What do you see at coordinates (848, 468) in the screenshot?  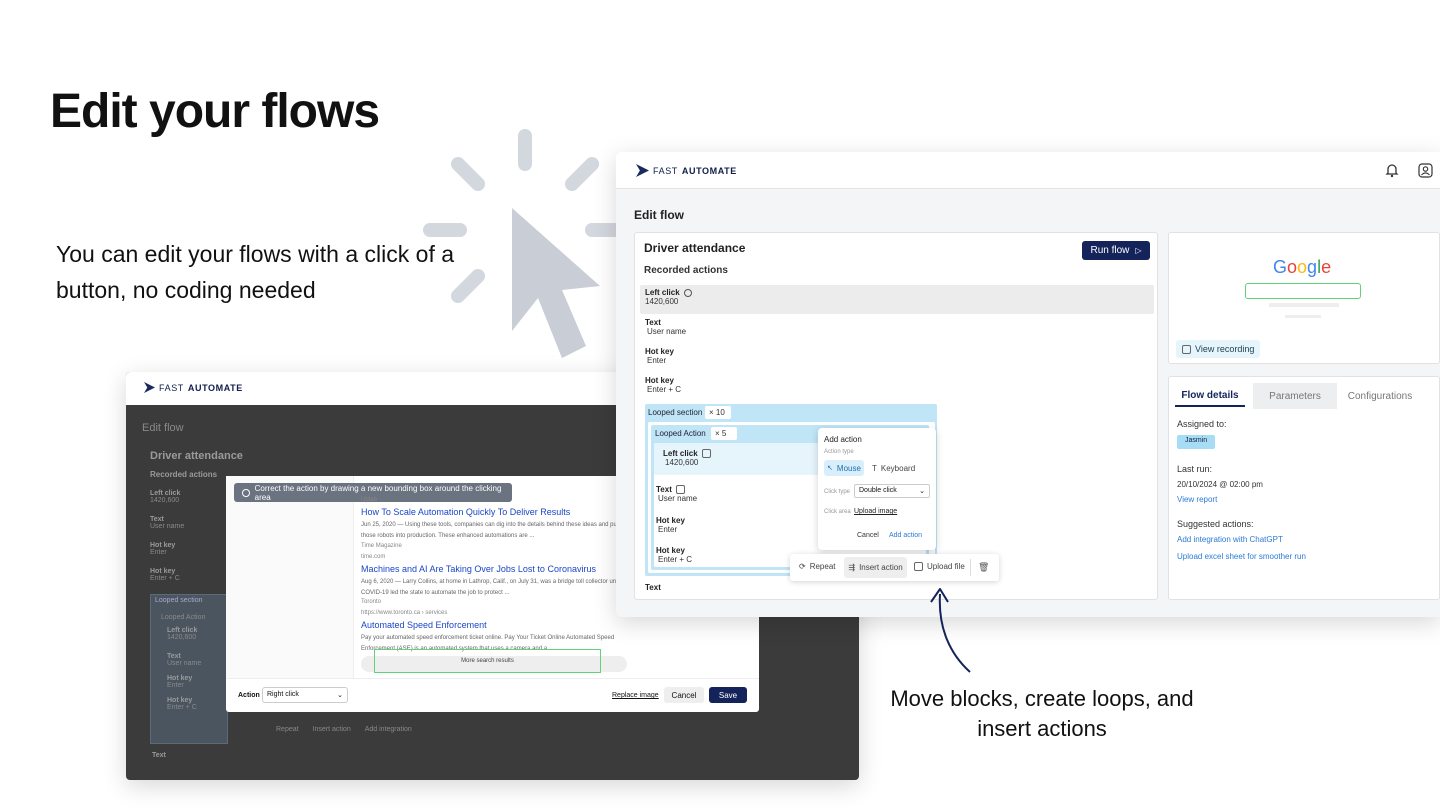 I see `mouse-label: Mouse` at bounding box center [848, 468].